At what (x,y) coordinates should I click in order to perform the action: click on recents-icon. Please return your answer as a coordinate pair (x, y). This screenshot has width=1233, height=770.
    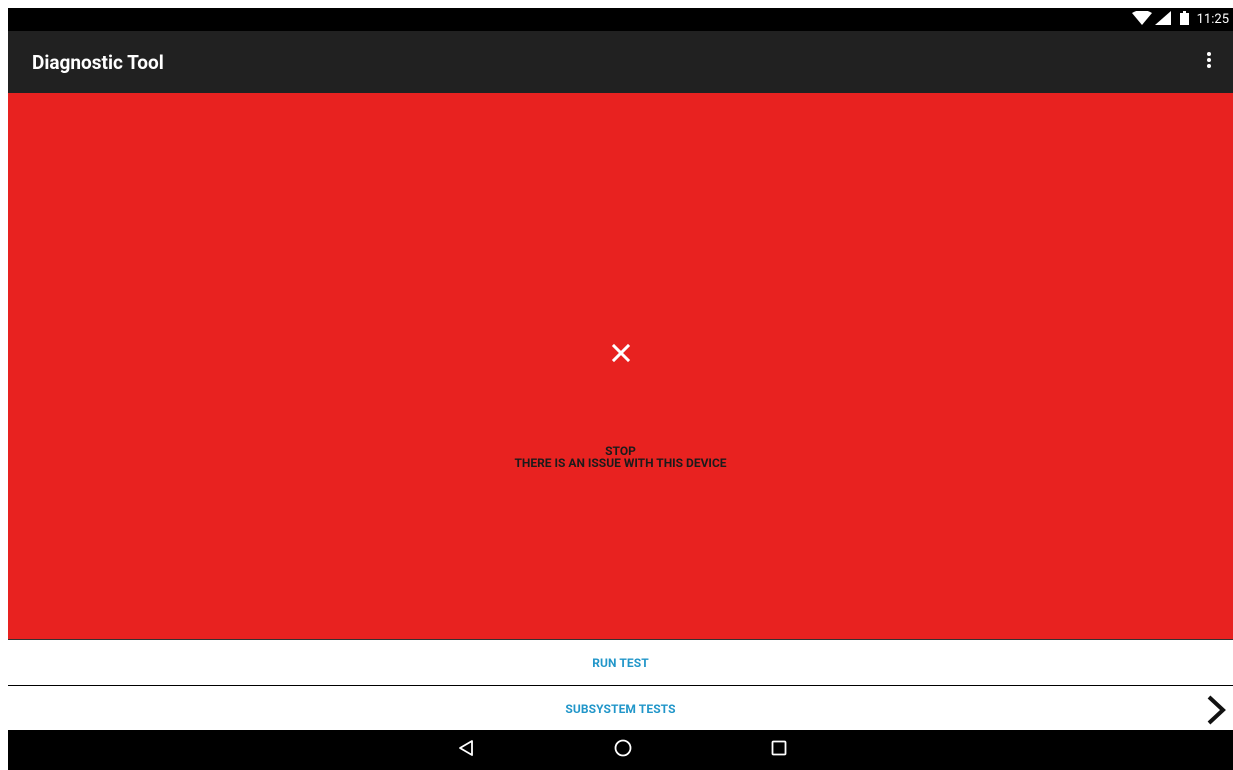
    Looking at the image, I should click on (779, 750).